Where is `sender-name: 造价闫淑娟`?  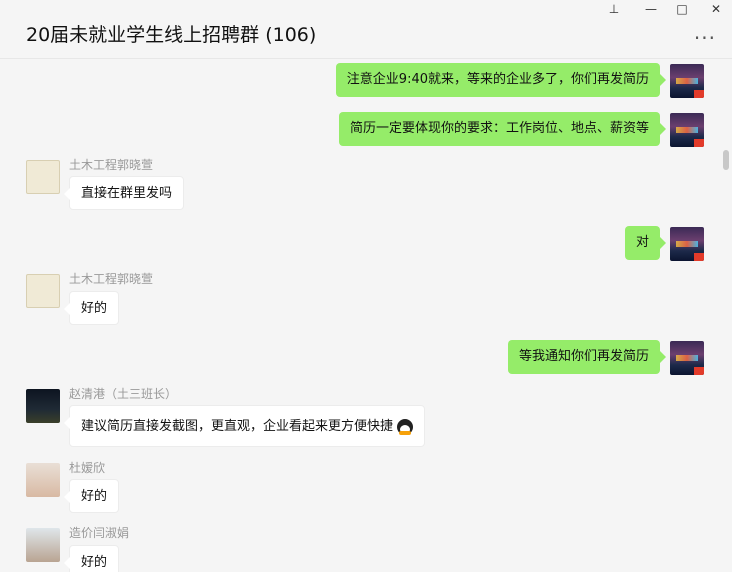 sender-name: 造价闫淑娟 is located at coordinates (99, 533).